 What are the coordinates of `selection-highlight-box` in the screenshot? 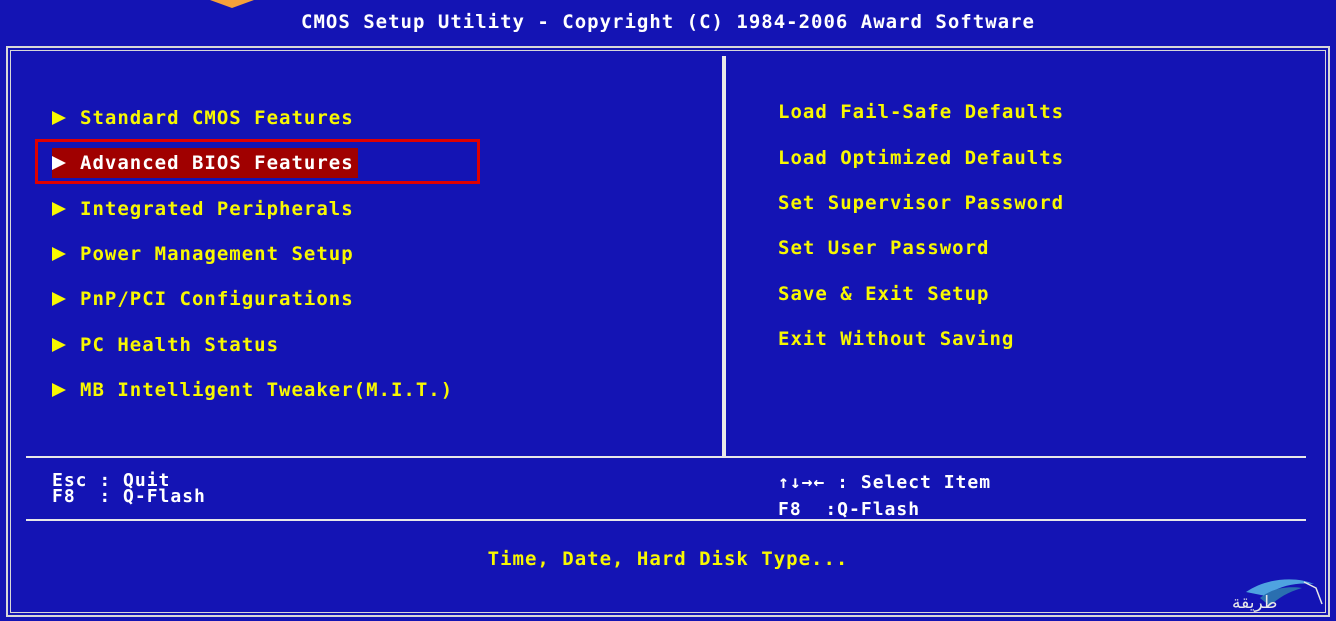 It's located at (257, 161).